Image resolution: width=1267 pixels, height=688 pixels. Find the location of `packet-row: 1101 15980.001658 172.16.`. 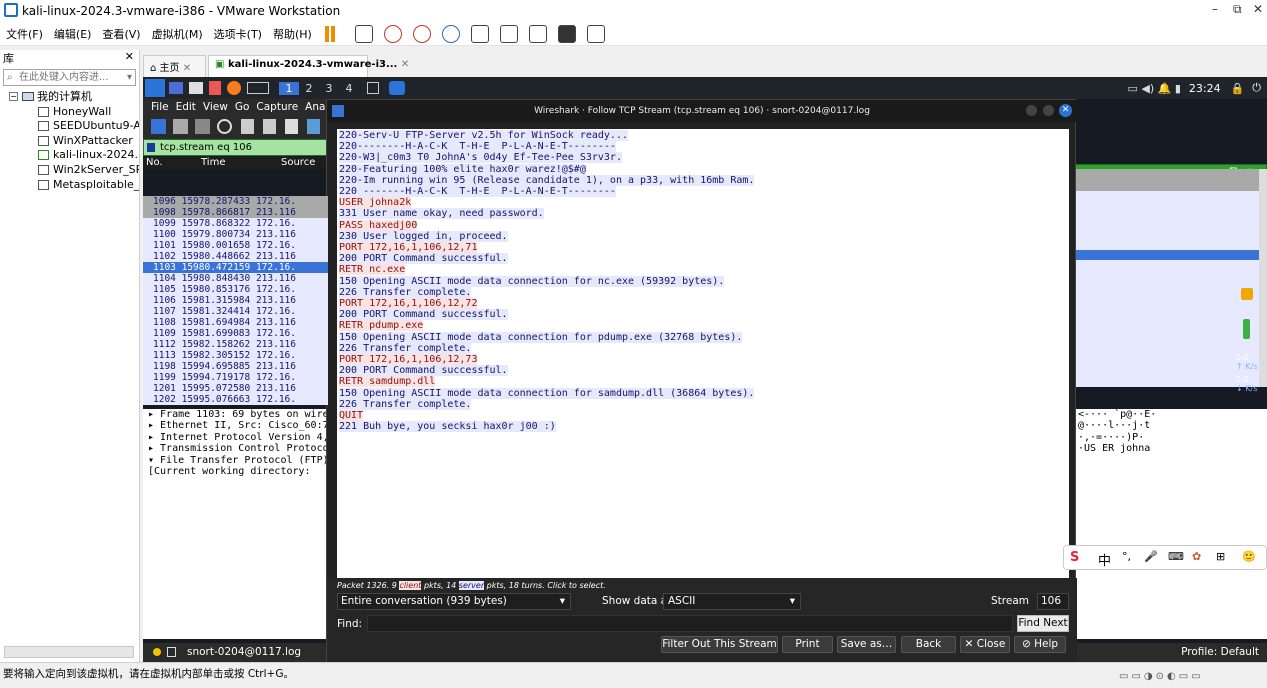

packet-row: 1101 15980.001658 172.16. is located at coordinates (235, 245).